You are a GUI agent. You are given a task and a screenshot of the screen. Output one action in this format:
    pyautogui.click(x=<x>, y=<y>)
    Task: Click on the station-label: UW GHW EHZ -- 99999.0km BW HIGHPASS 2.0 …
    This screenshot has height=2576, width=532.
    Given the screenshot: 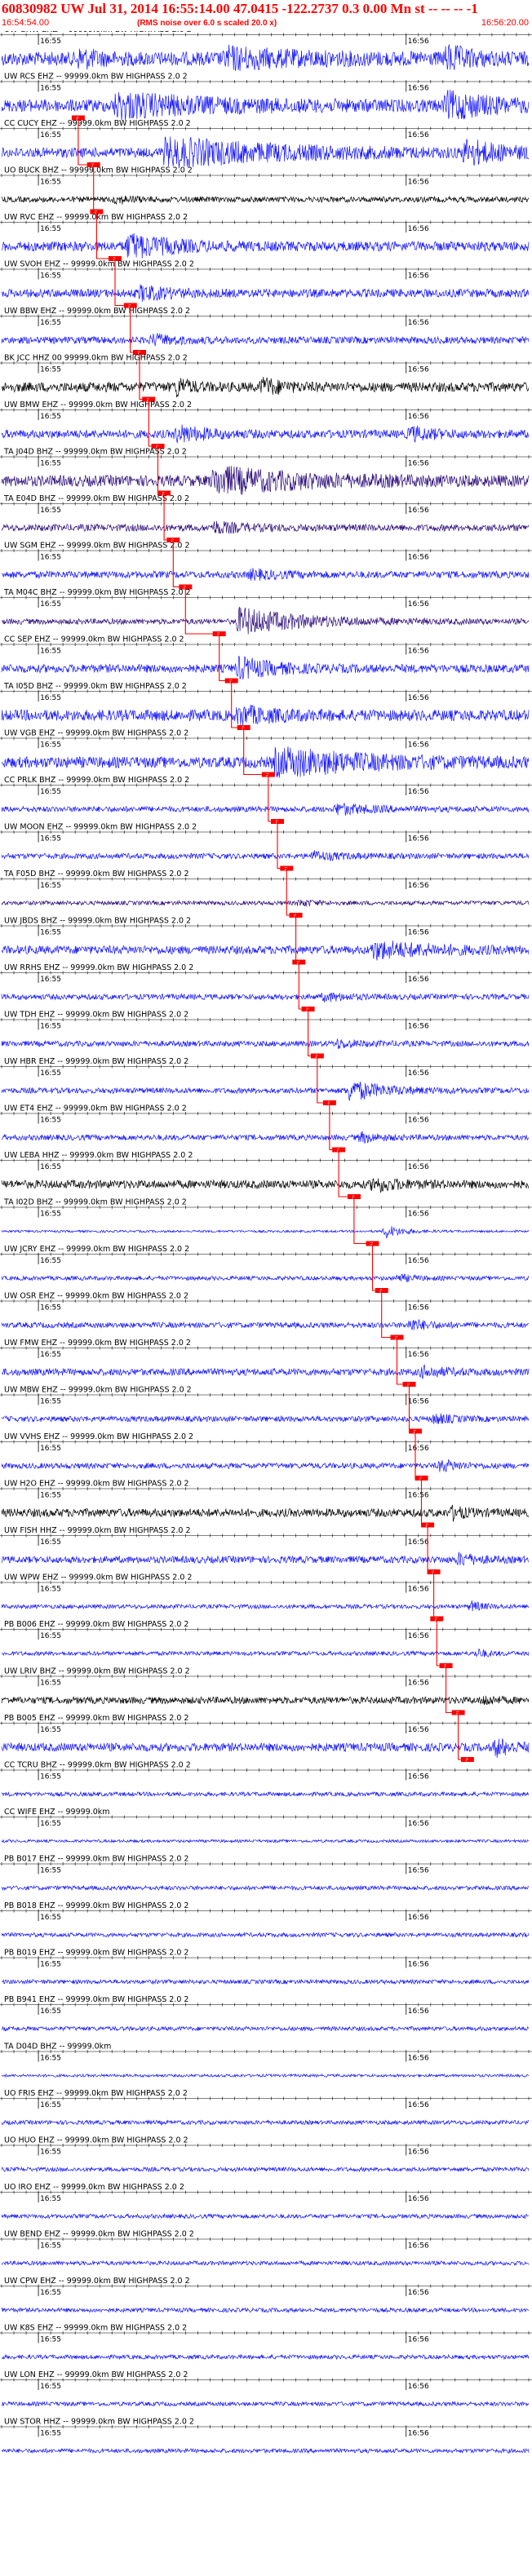 What is the action you would take?
    pyautogui.click(x=98, y=32)
    